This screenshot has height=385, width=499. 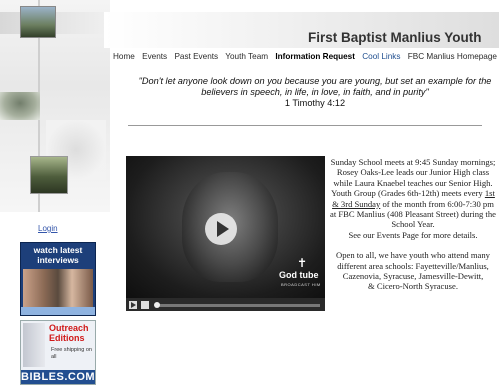 I want to click on control-play-icon, so click(x=133, y=305).